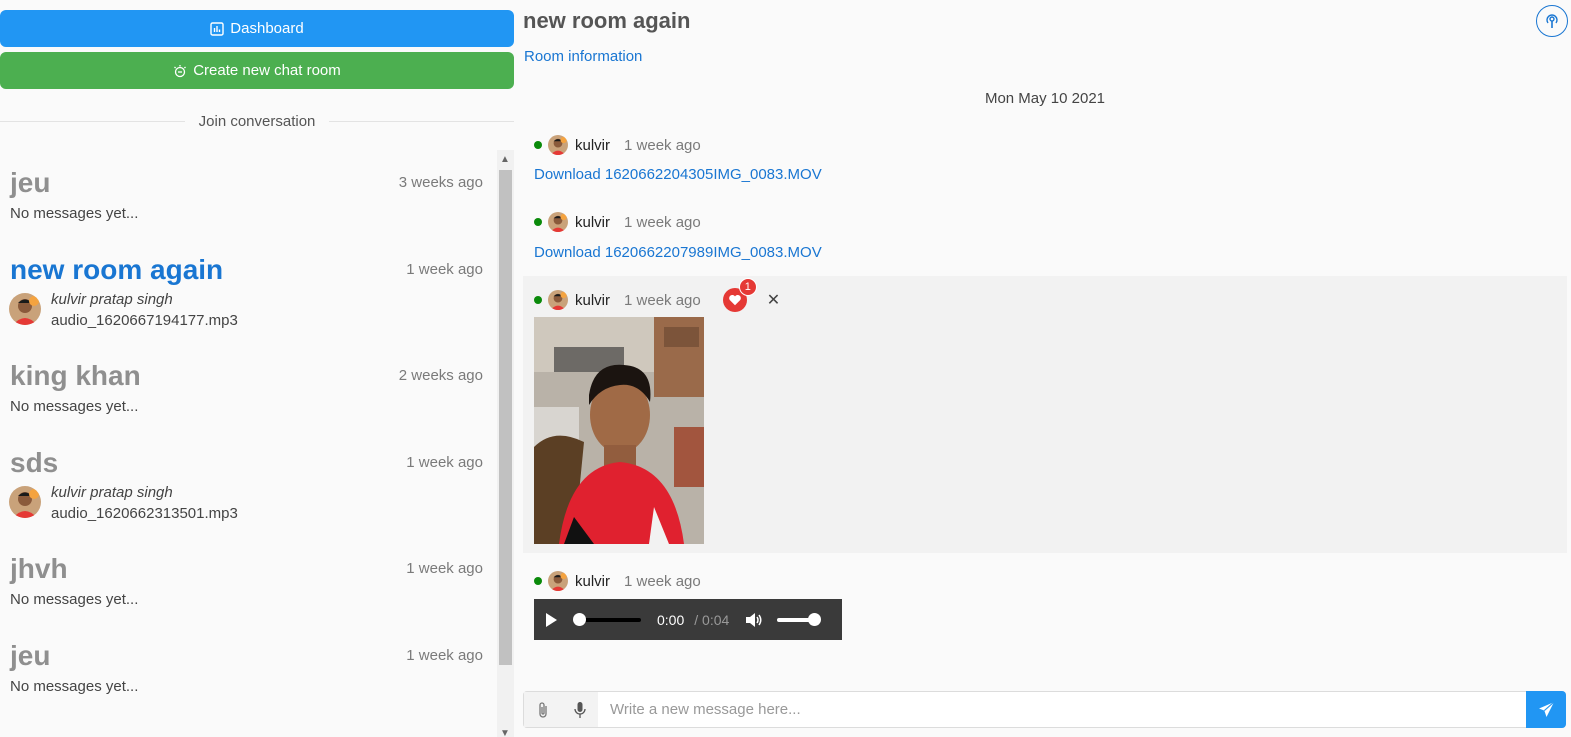  Describe the element at coordinates (734, 300) in the screenshot. I see `heart-icon` at that location.